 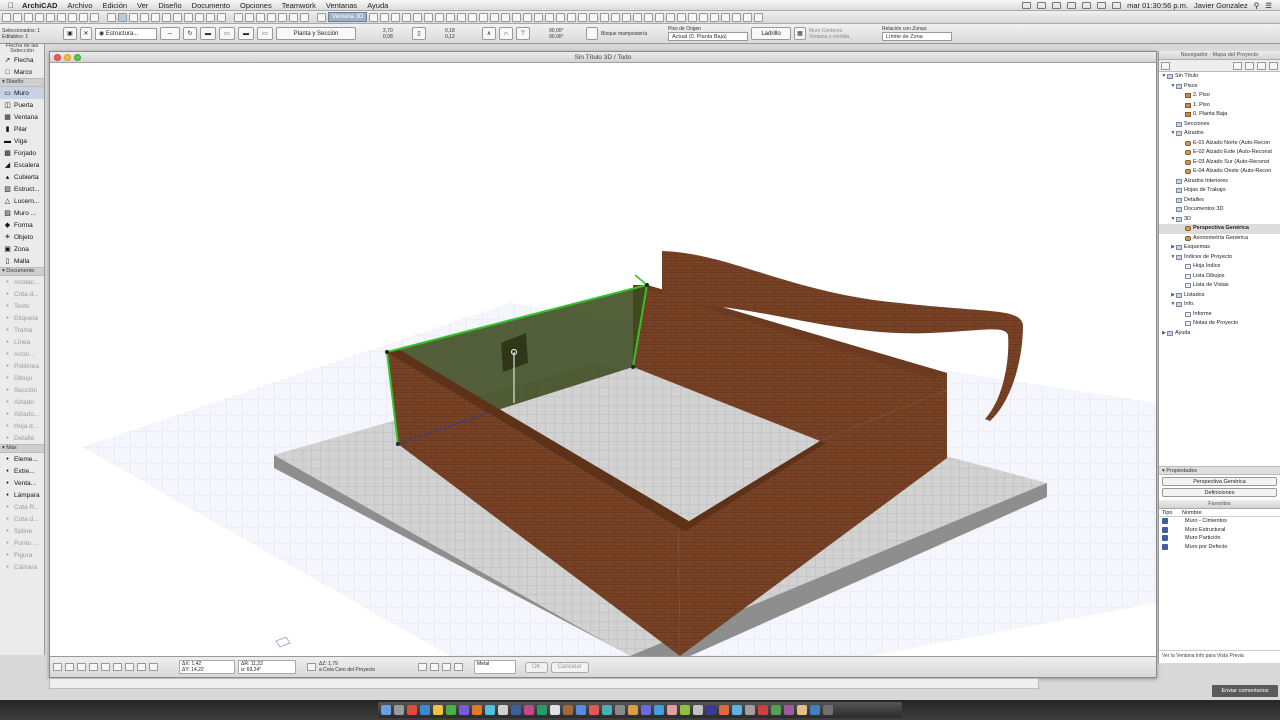 What do you see at coordinates (1219, 153) in the screenshot?
I see `tree-item: E-02 Alzado Este (Auto-Reconst` at bounding box center [1219, 153].